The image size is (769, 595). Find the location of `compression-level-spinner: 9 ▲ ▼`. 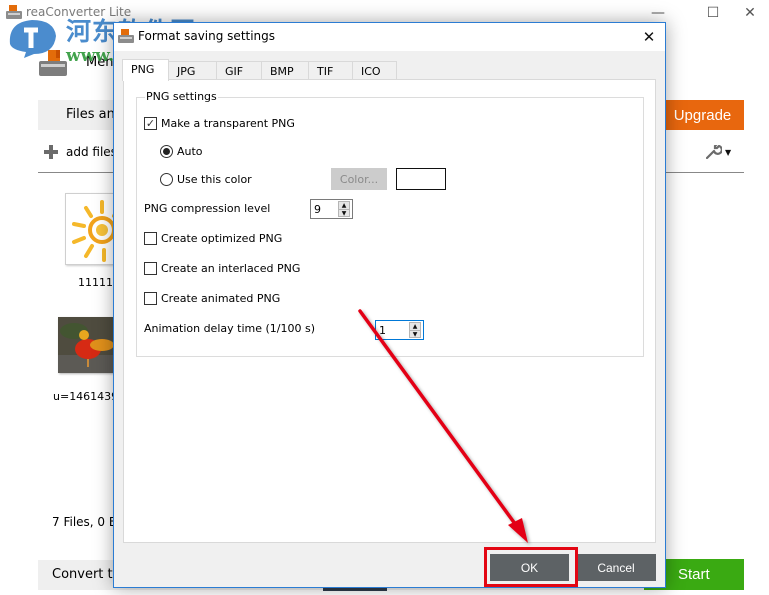

compression-level-spinner: 9 ▲ ▼ is located at coordinates (331, 209).